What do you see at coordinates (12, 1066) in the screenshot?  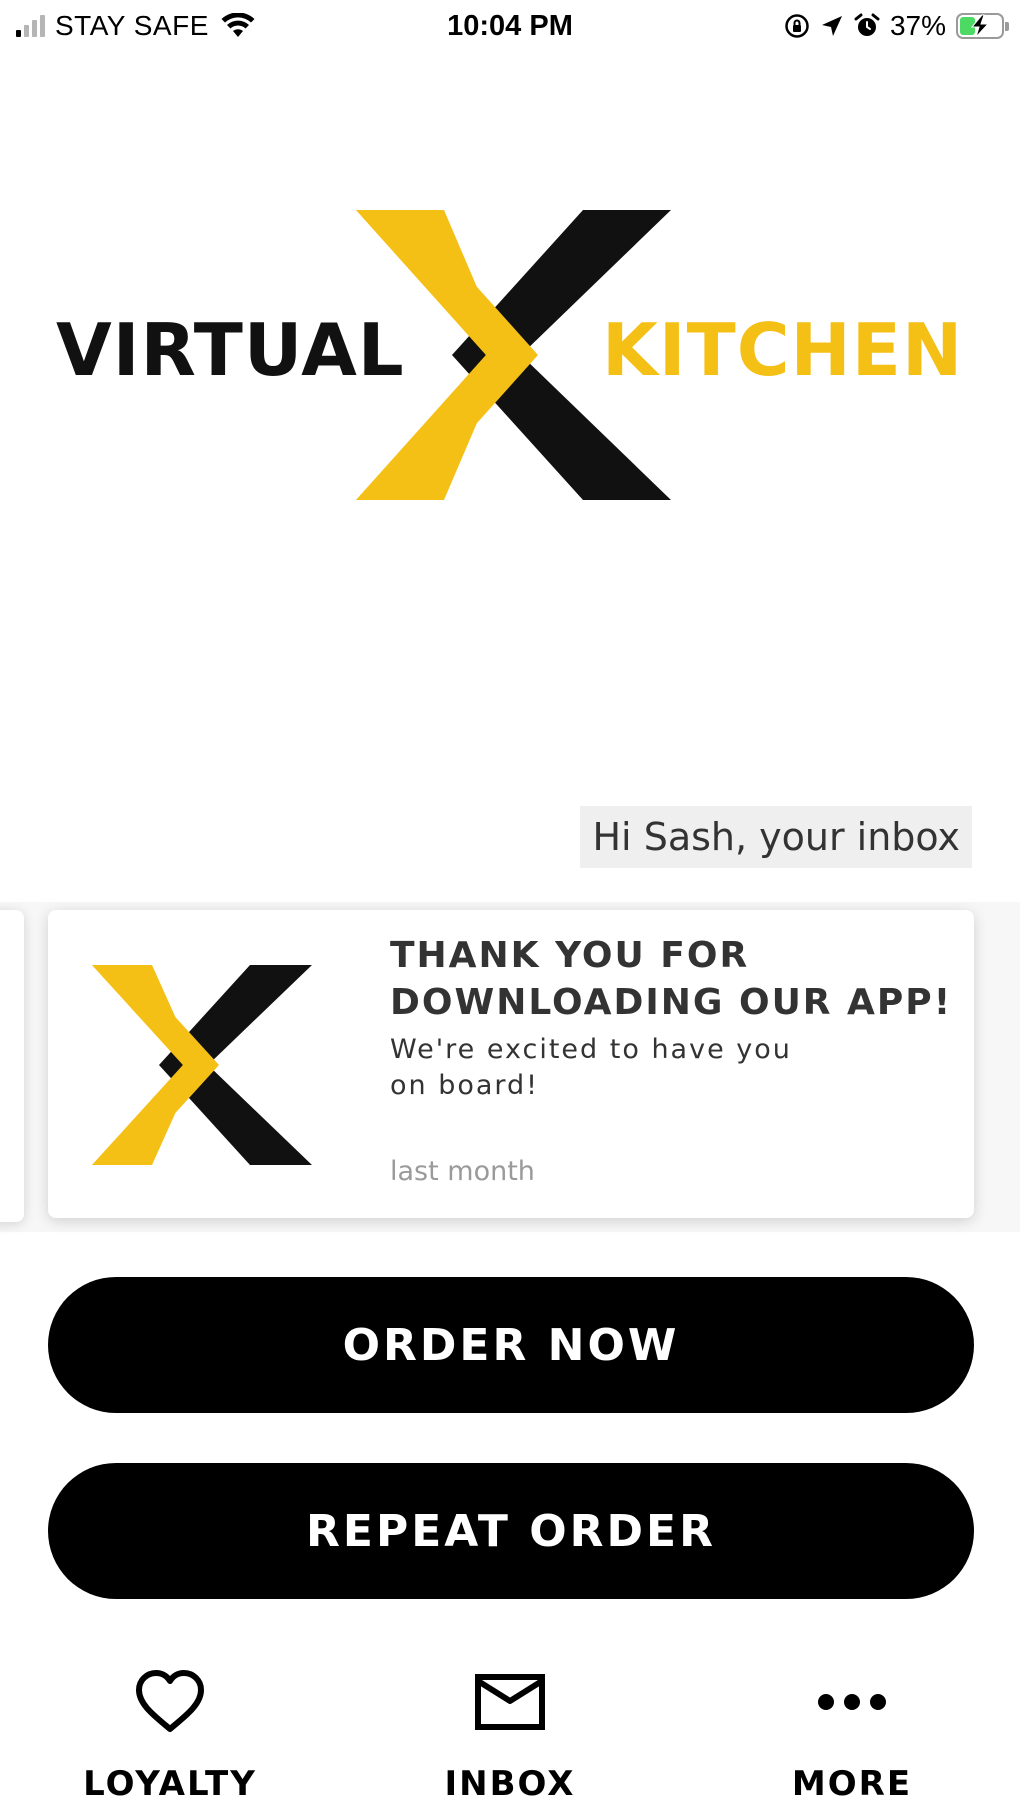 I see `previous-message-card` at bounding box center [12, 1066].